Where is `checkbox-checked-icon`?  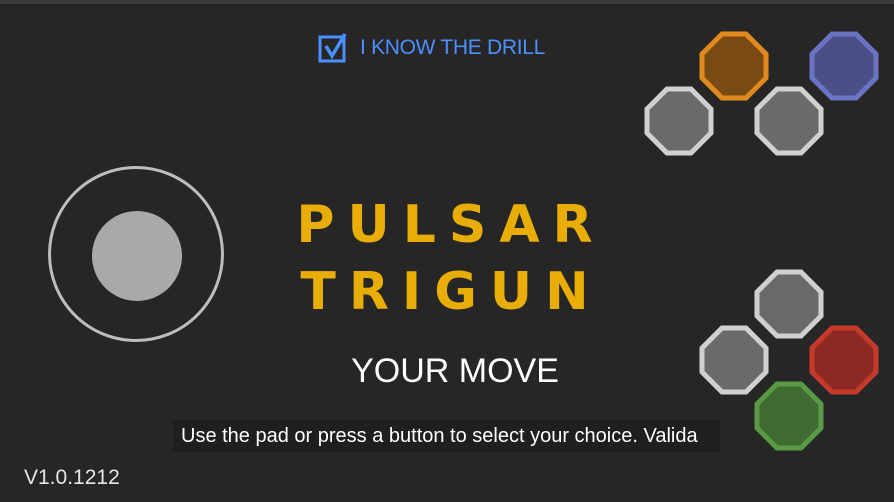 checkbox-checked-icon is located at coordinates (333, 48).